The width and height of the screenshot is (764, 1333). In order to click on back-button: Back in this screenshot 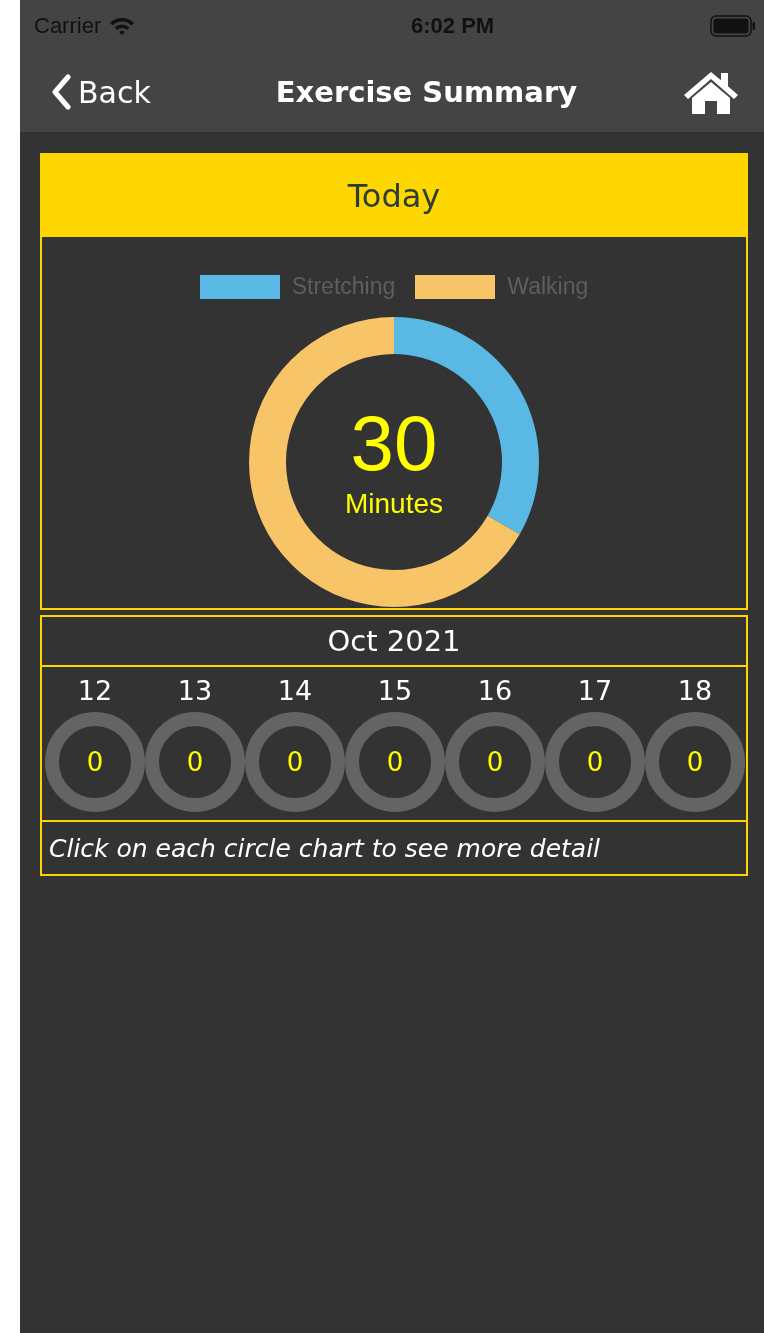, I will do `click(100, 92)`.